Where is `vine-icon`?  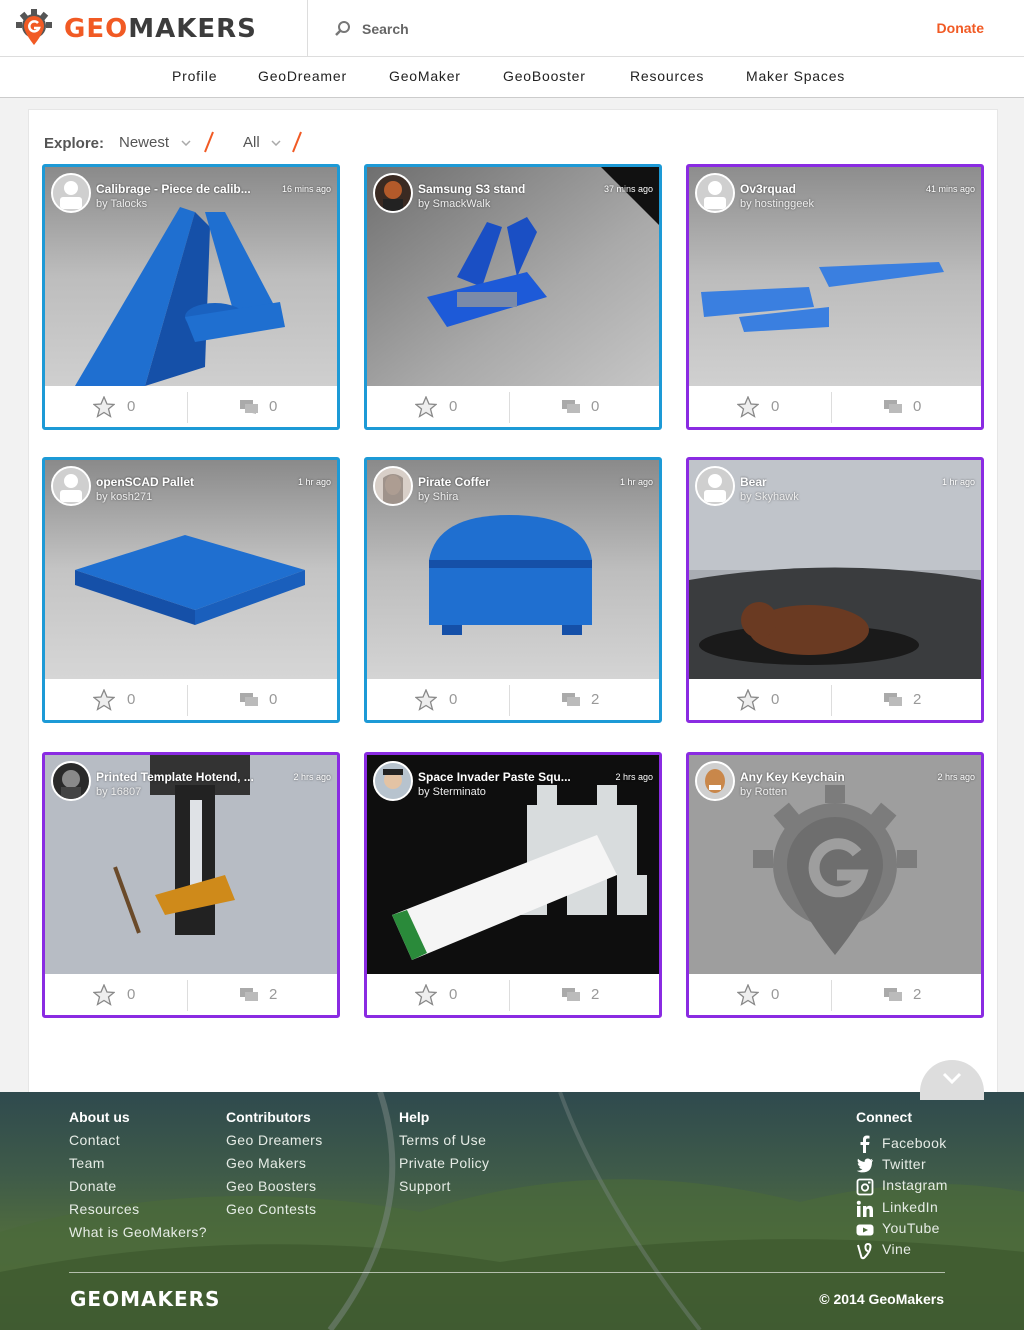
vine-icon is located at coordinates (865, 1251).